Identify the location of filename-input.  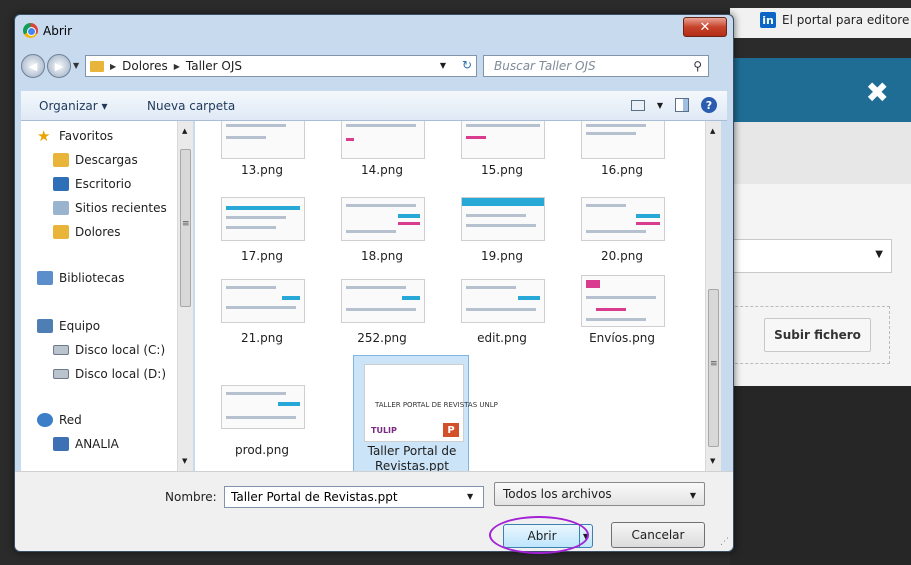
(354, 497).